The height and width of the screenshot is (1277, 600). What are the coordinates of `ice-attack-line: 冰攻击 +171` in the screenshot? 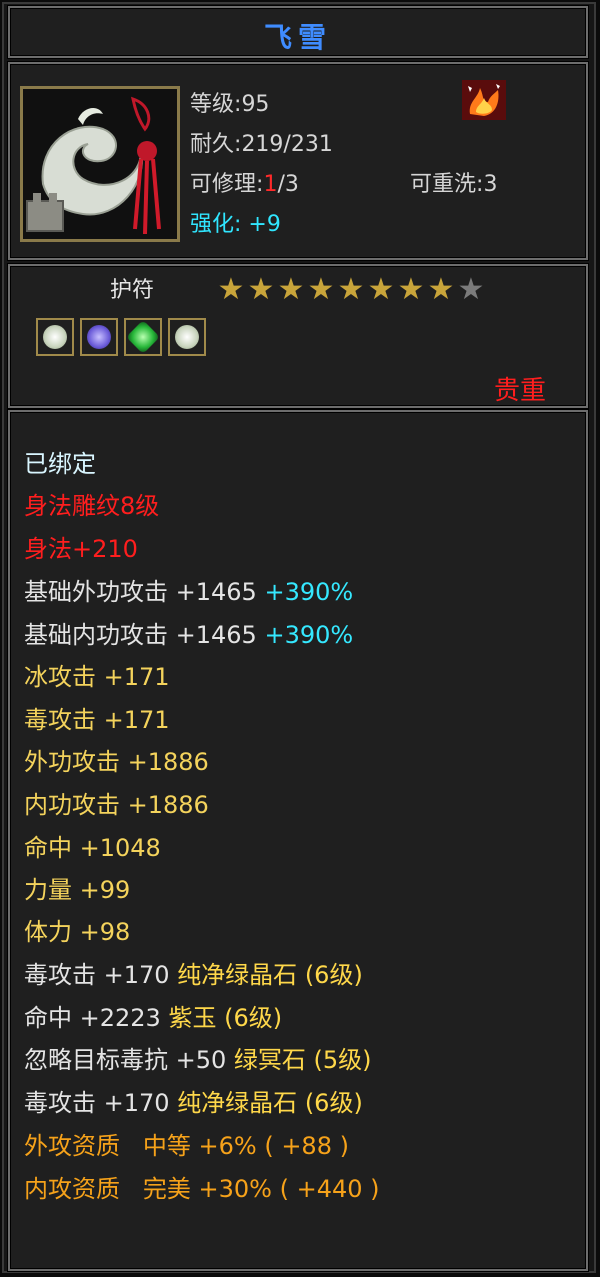 It's located at (97, 677).